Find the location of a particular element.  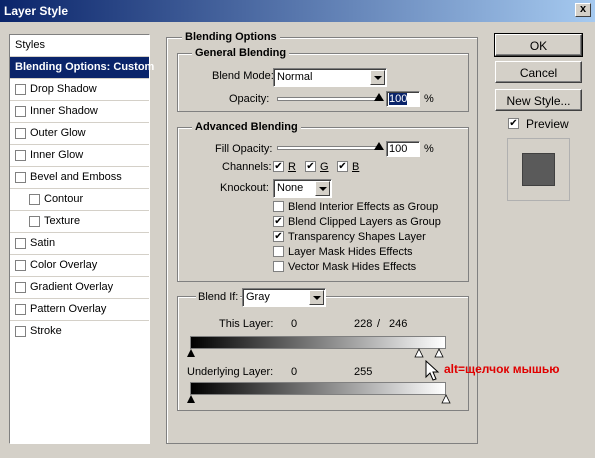

style-item-label: Gradient Overlay is located at coordinates (72, 287).